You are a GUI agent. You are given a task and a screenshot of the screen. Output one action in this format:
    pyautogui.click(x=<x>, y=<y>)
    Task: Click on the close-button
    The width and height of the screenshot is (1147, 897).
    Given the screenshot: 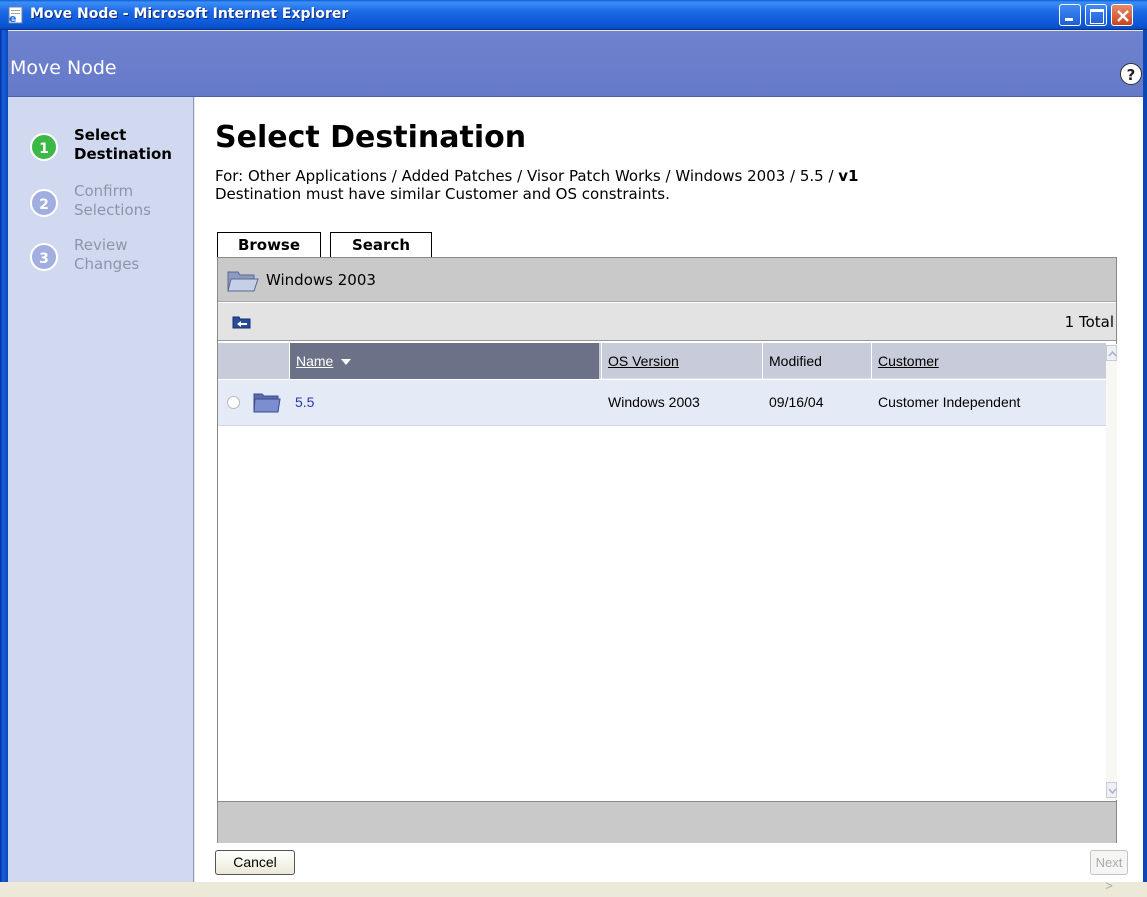 What is the action you would take?
    pyautogui.click(x=1122, y=15)
    